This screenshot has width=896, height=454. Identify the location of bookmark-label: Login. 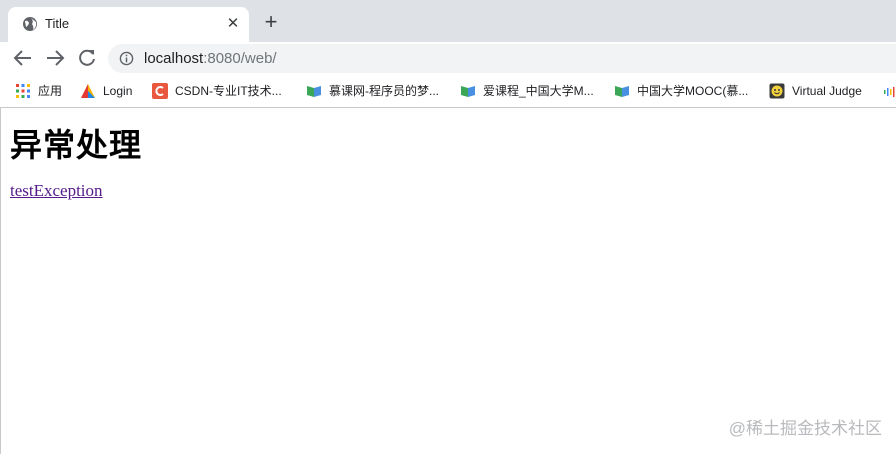
(118, 91).